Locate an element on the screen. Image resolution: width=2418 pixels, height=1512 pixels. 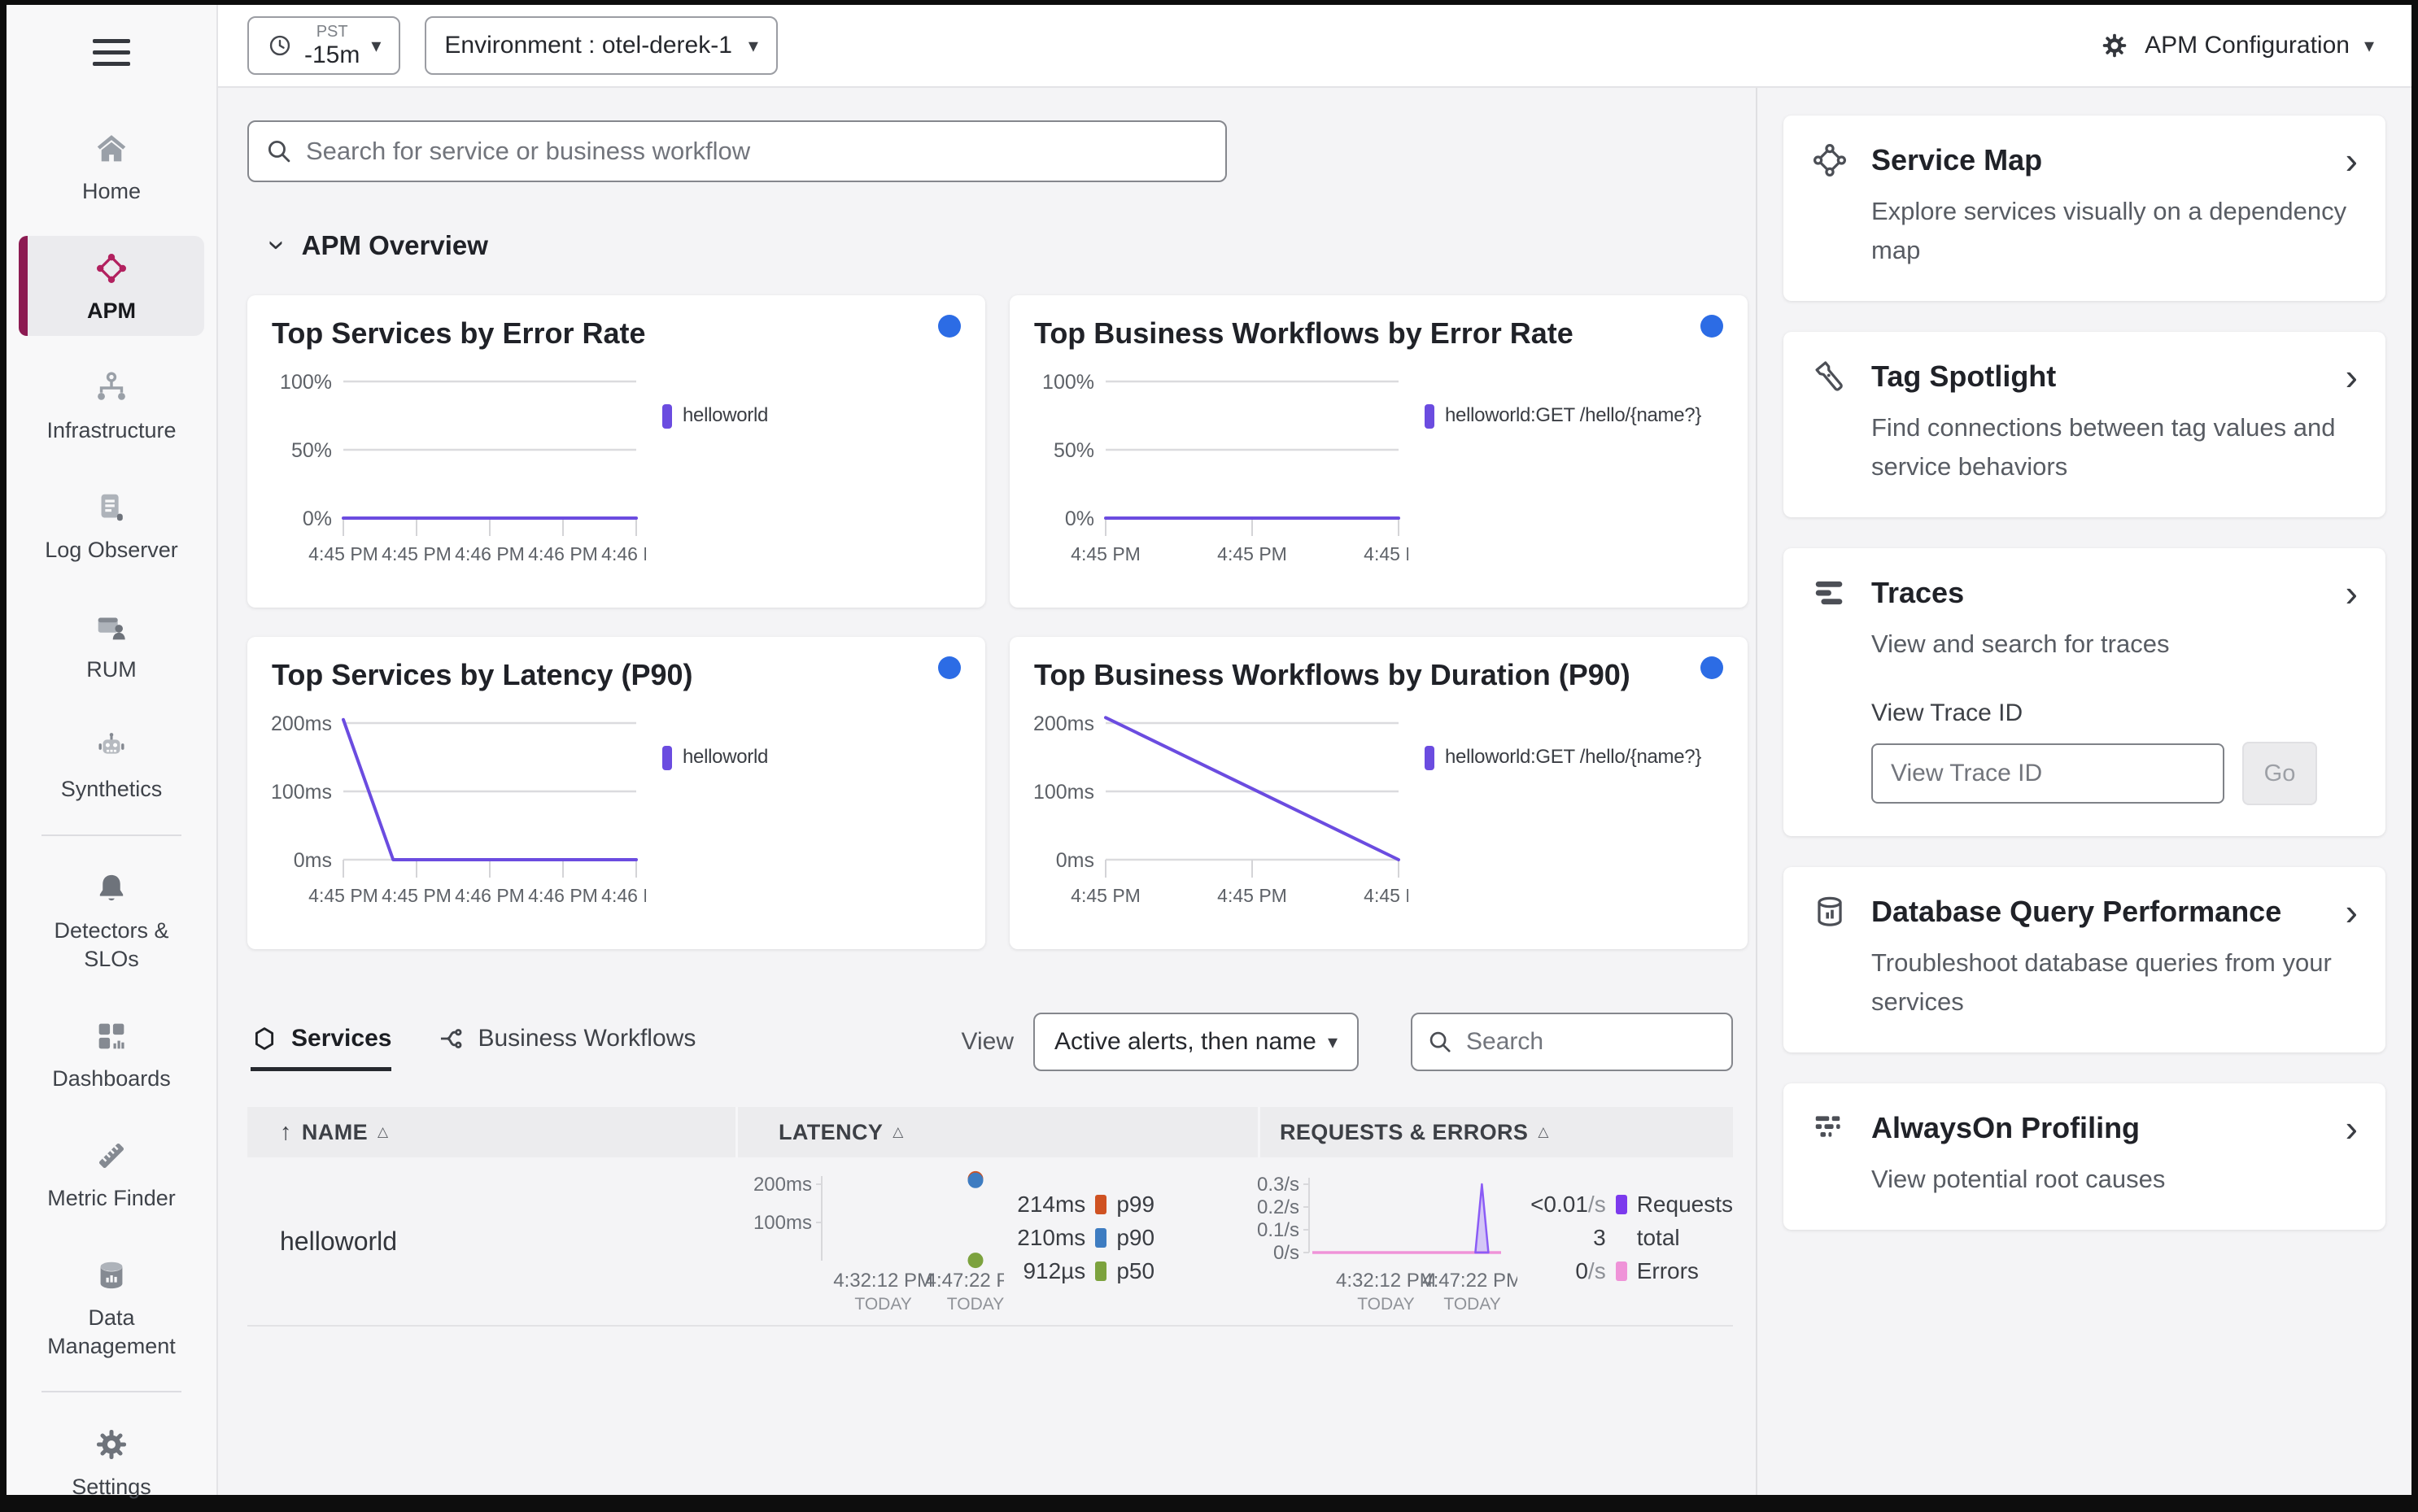
column-header-name: ↑ NAME △ is located at coordinates (491, 1132).